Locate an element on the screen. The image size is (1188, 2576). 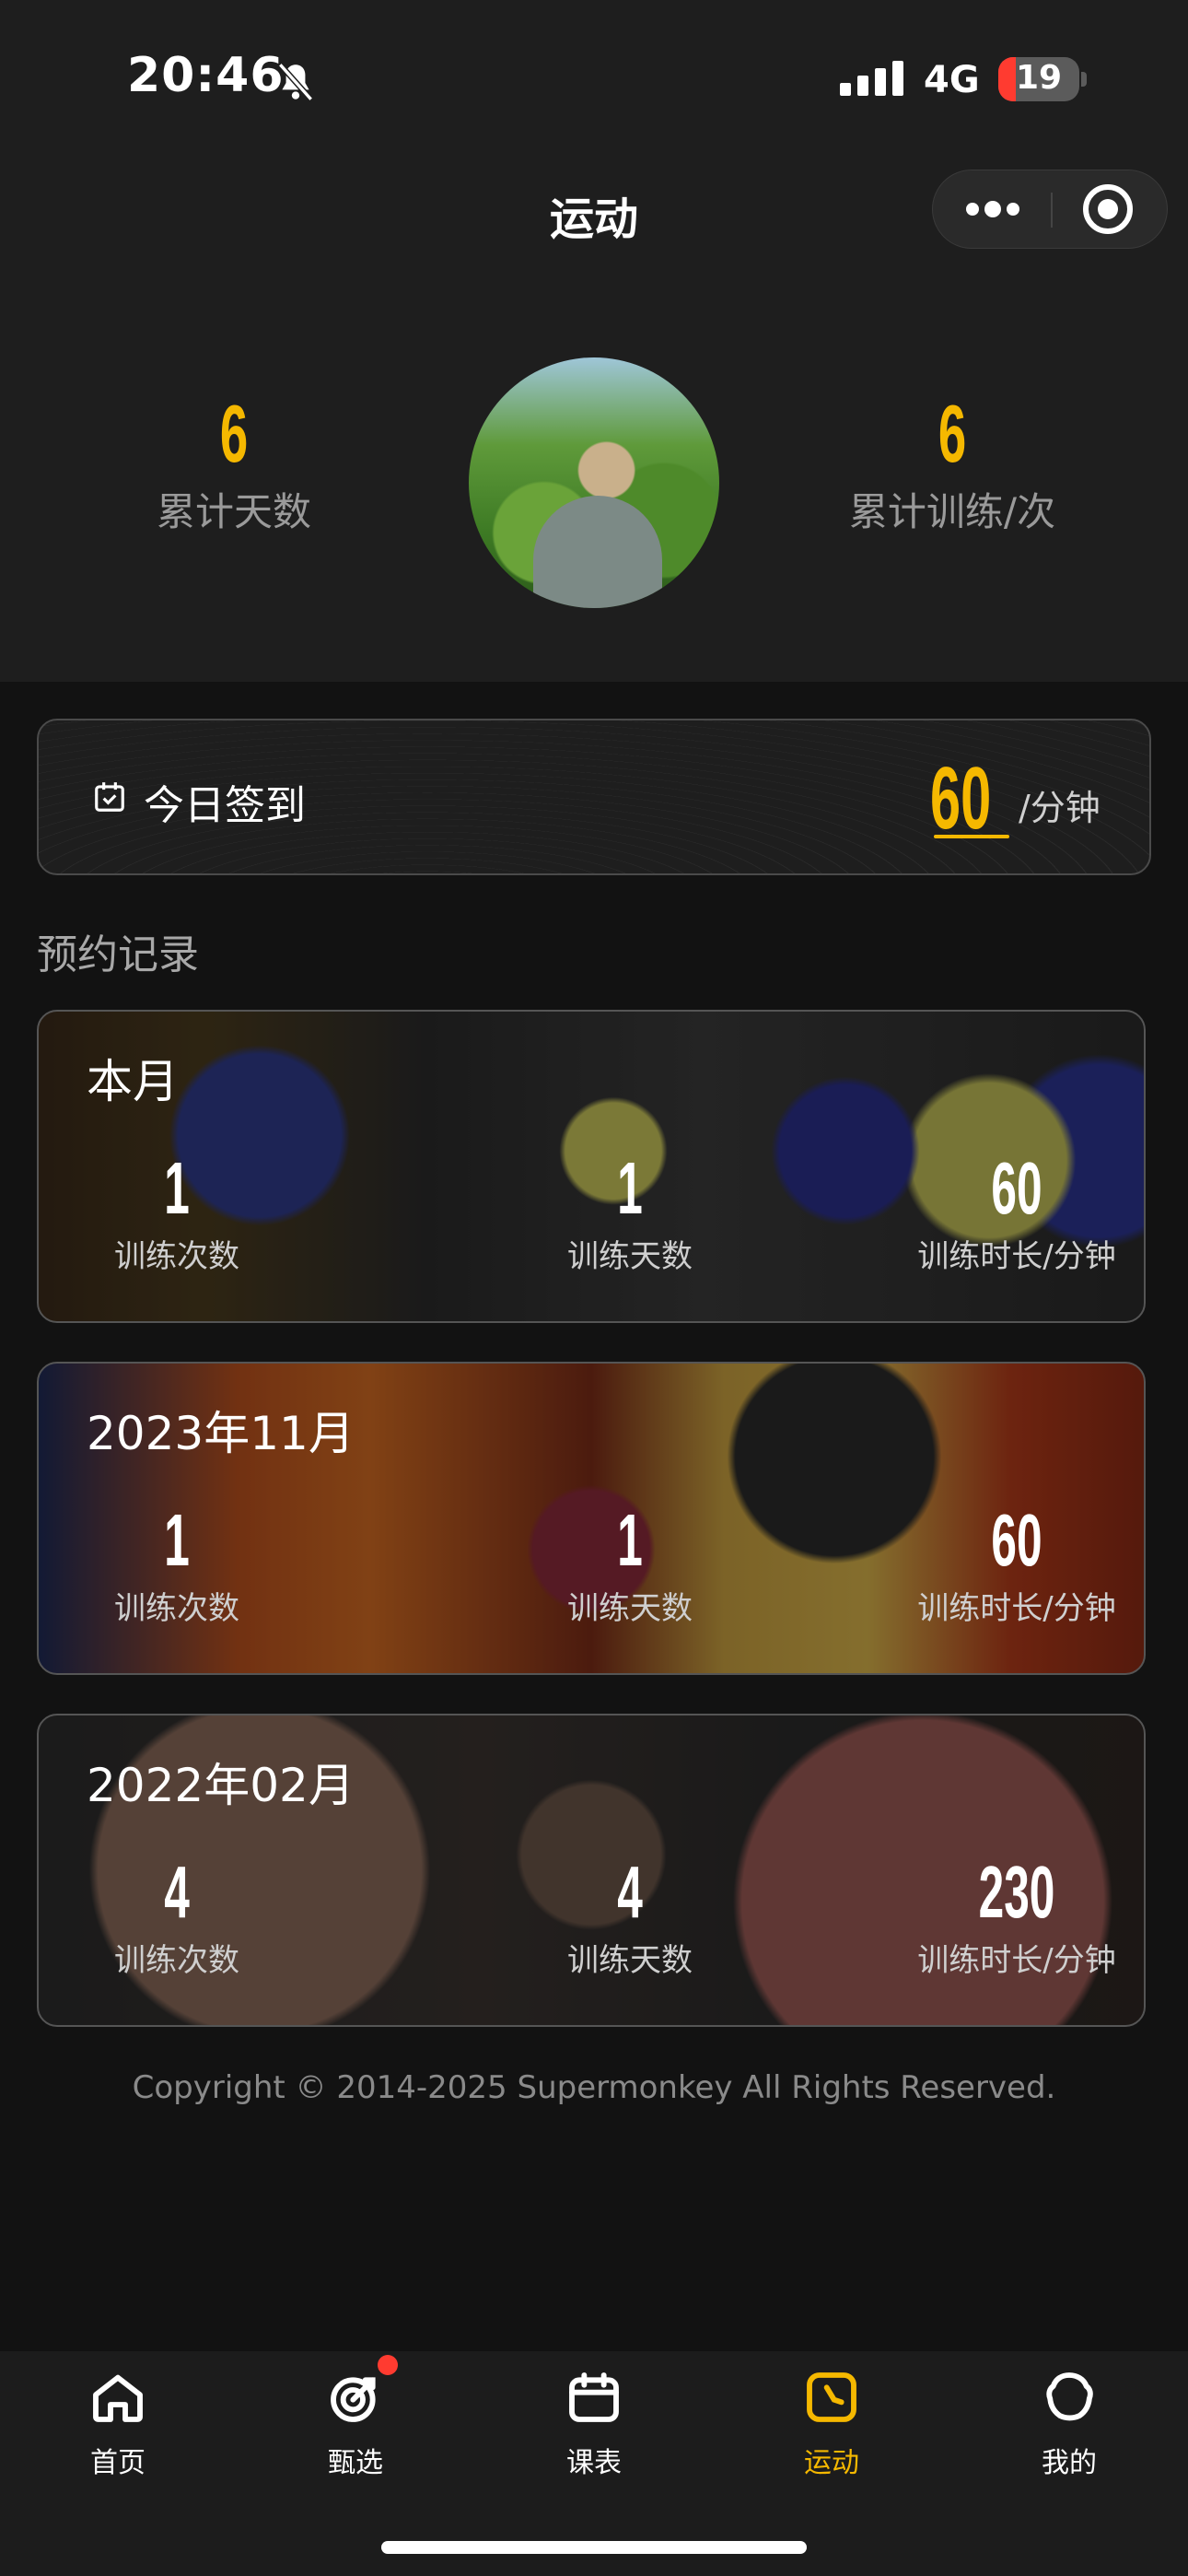
tab-label: 课表 is located at coordinates (594, 2463).